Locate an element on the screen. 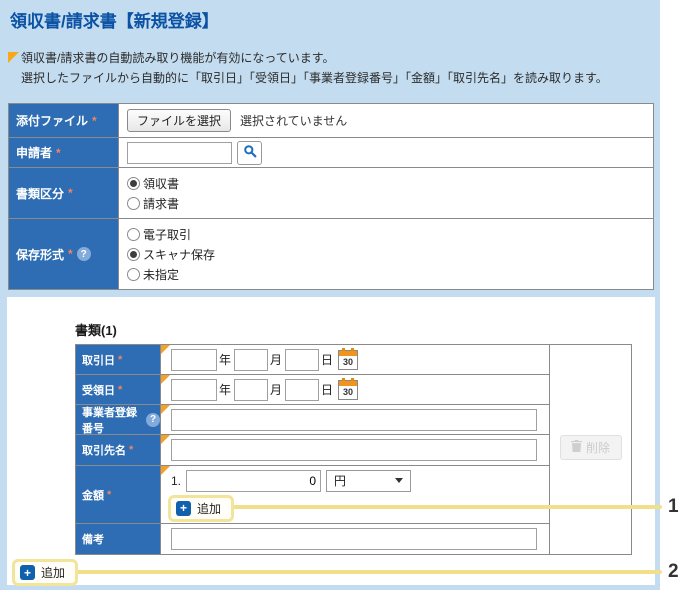 This screenshot has height=590, width=690. radio-label: 電子取引 is located at coordinates (167, 234).